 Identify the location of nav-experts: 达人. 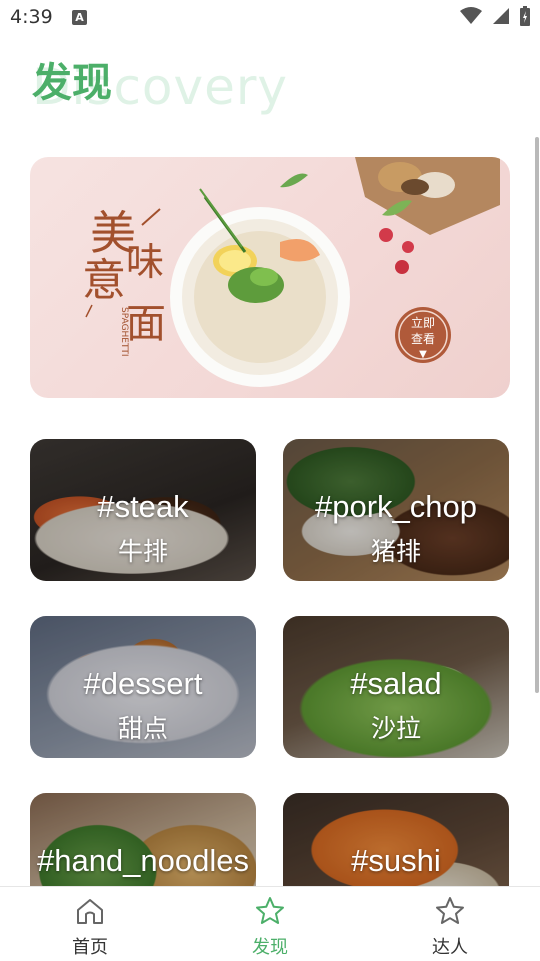
(450, 924).